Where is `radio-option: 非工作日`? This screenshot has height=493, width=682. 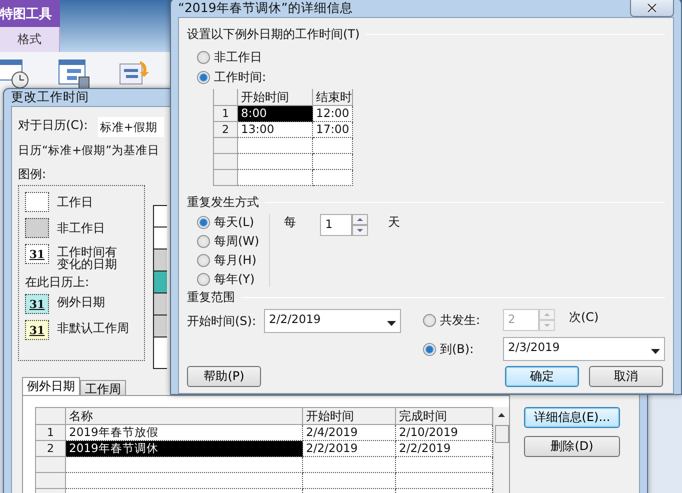 radio-option: 非工作日 is located at coordinates (431, 57).